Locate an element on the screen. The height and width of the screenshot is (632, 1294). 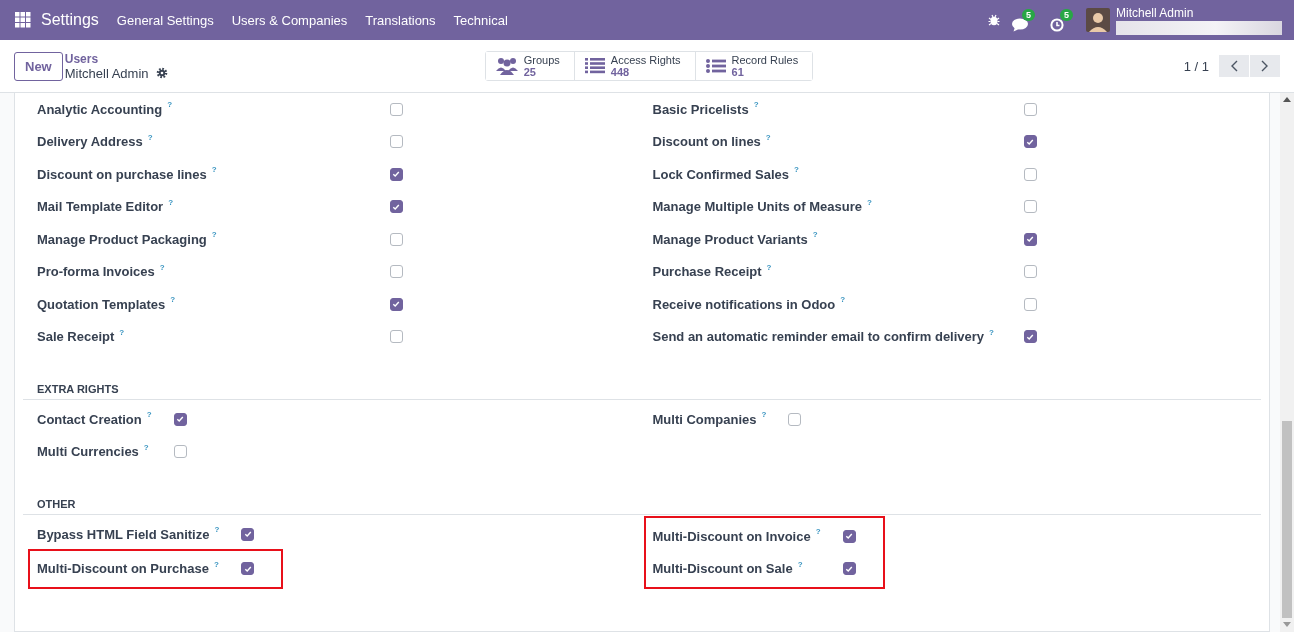
breadcrumb-link: Users is located at coordinates (274, 58).